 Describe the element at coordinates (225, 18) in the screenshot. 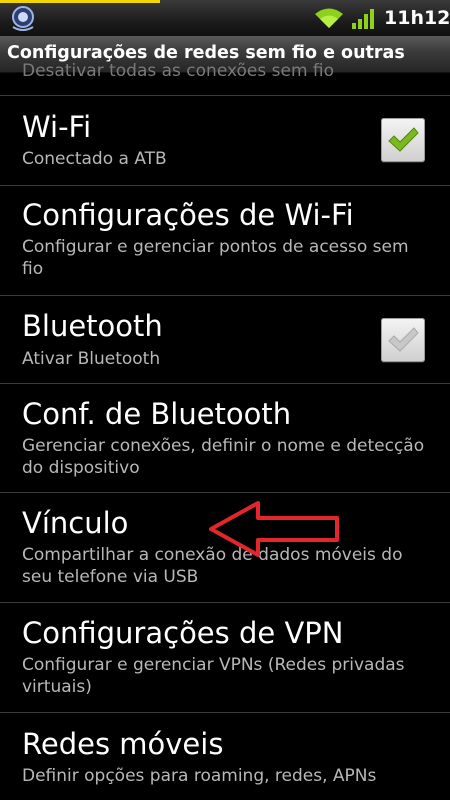

I see `status-bar: 11h12` at that location.